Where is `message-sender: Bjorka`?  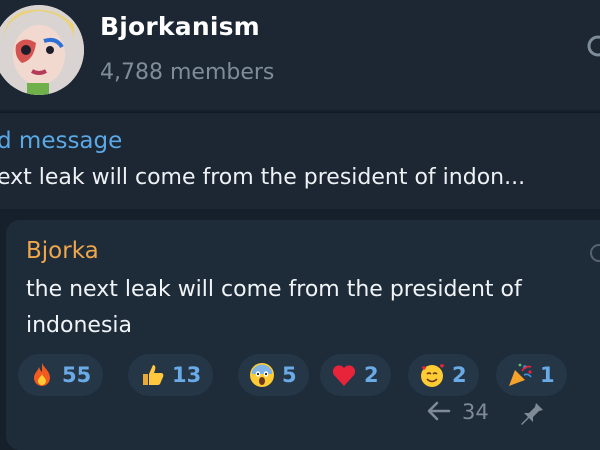
message-sender: Bjorka is located at coordinates (62, 251).